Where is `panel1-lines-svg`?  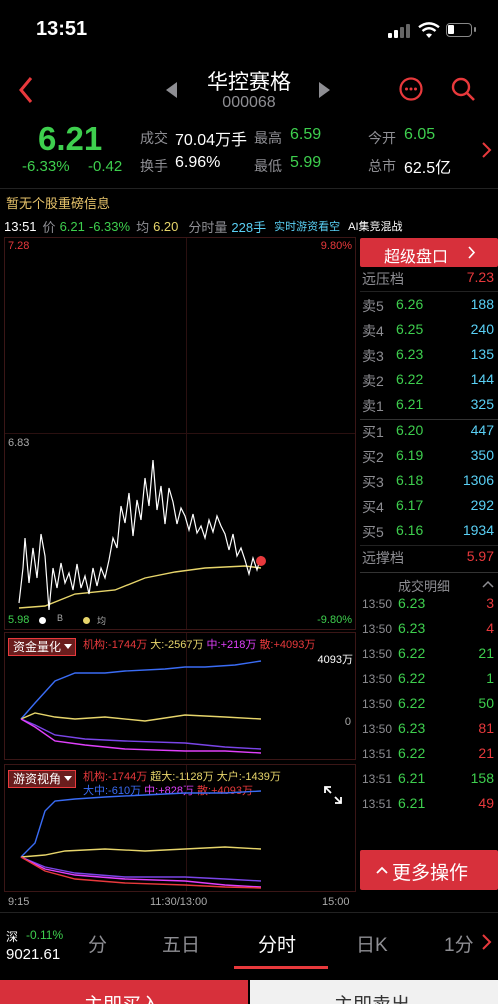
panel1-lines-svg is located at coordinates (141, 707).